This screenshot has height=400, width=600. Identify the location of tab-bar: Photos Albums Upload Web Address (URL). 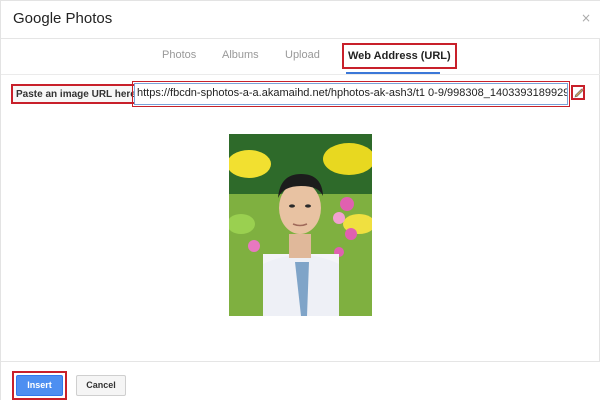
(300, 57).